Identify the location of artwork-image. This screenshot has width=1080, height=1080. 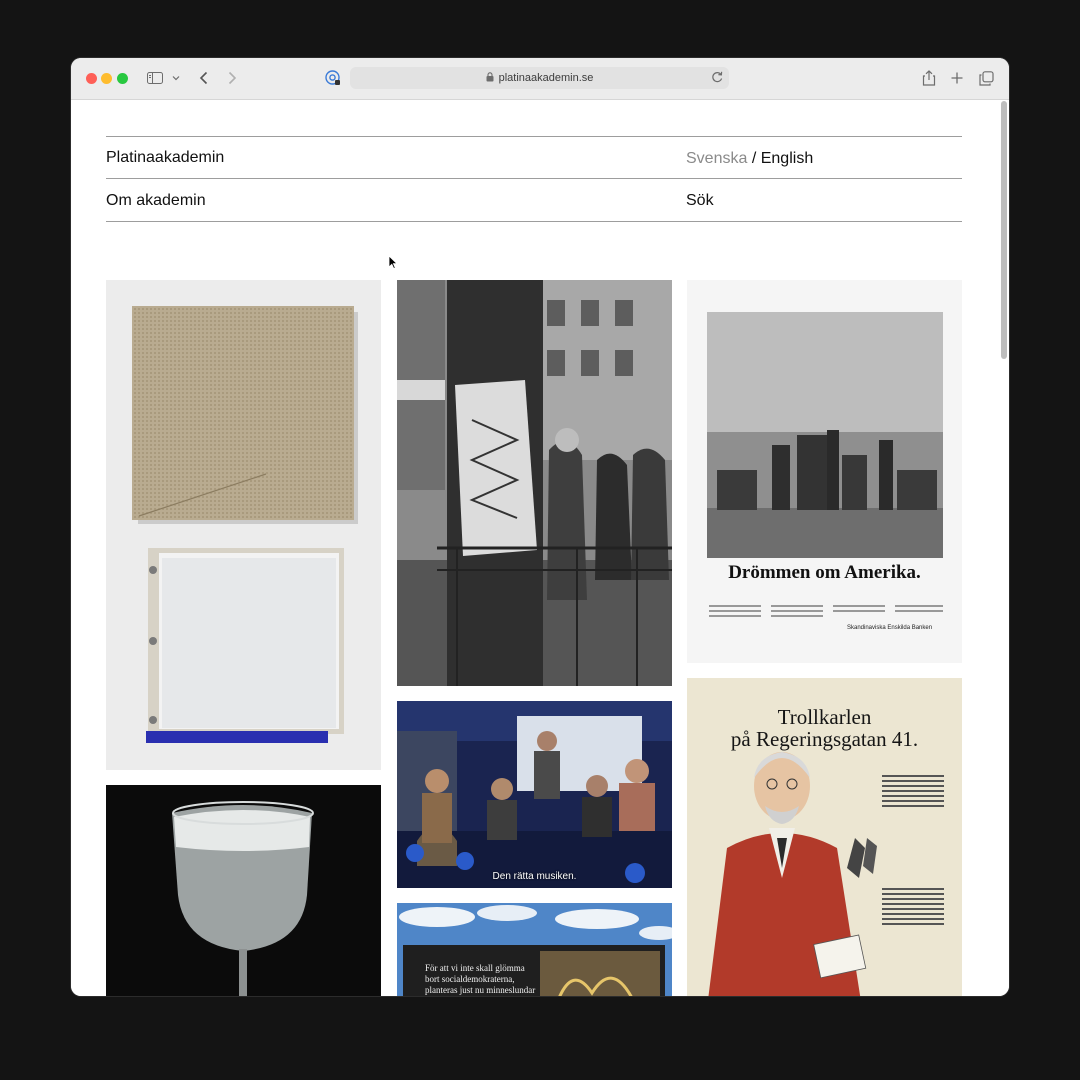
(243, 525).